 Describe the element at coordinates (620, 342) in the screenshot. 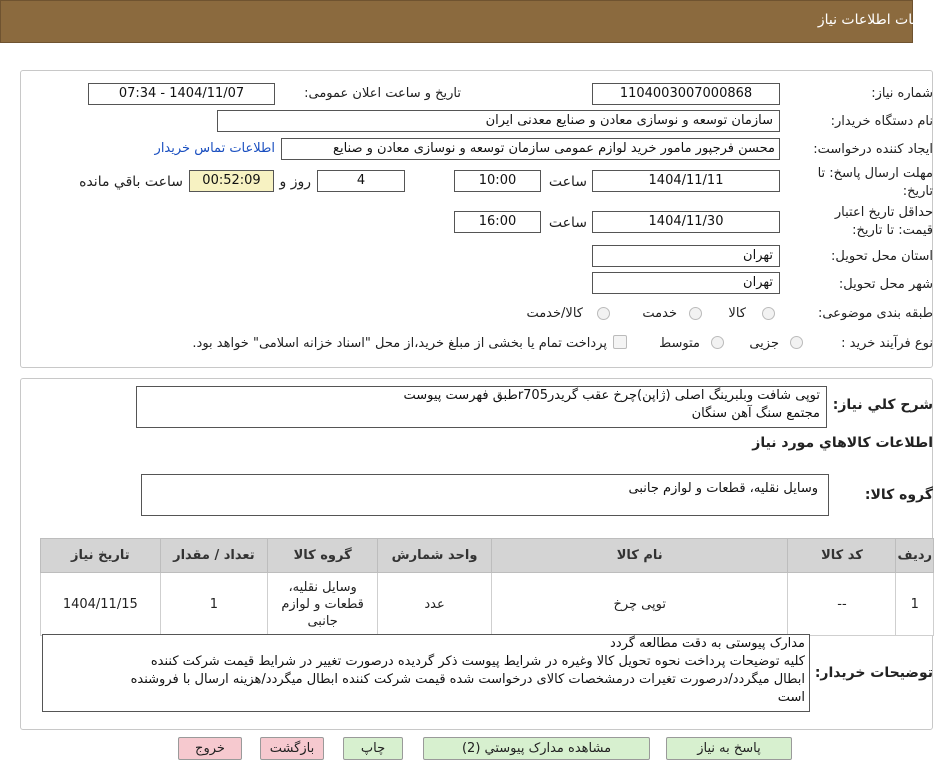

I see `treasury-payment-checkbox` at that location.